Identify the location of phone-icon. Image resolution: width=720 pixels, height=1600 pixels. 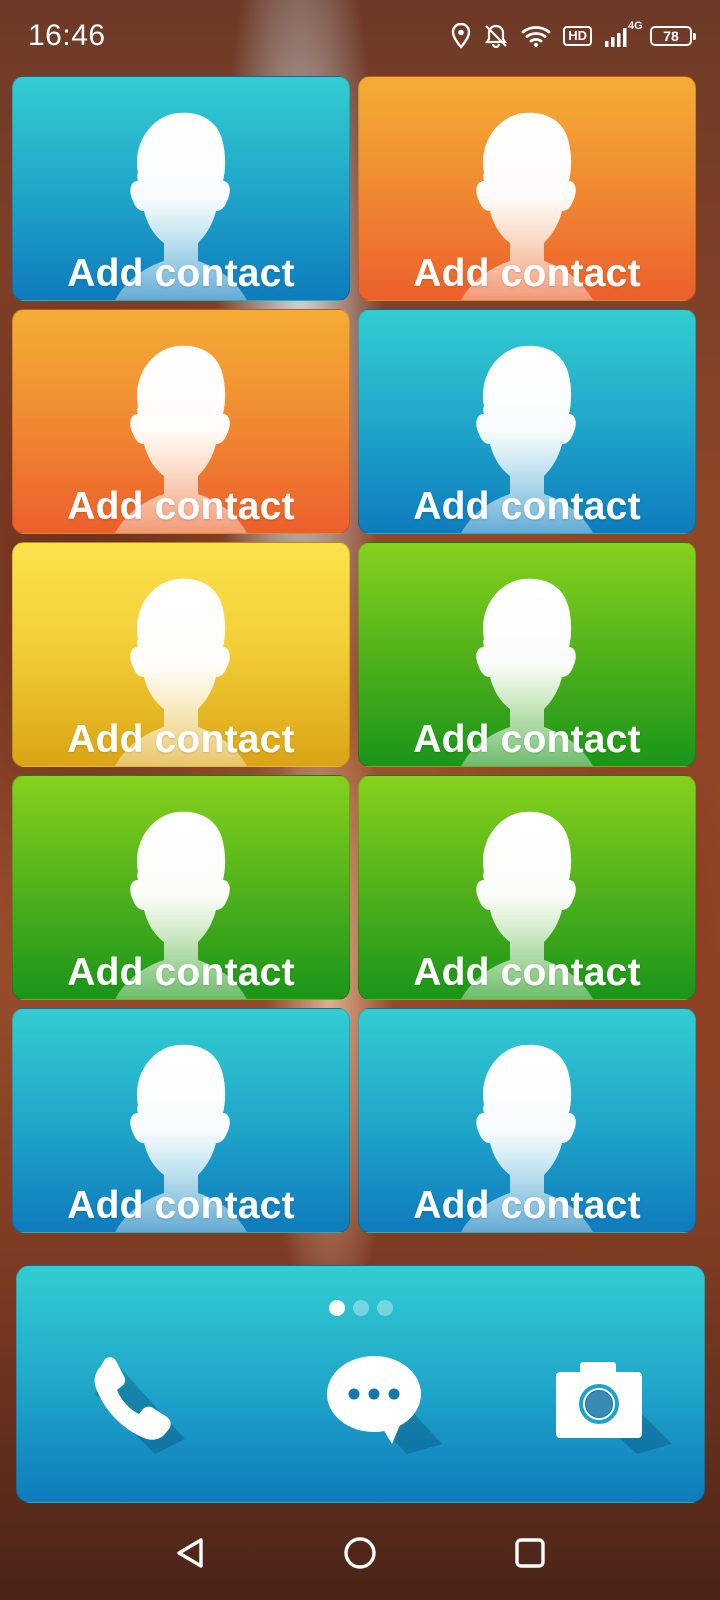
(135, 1401).